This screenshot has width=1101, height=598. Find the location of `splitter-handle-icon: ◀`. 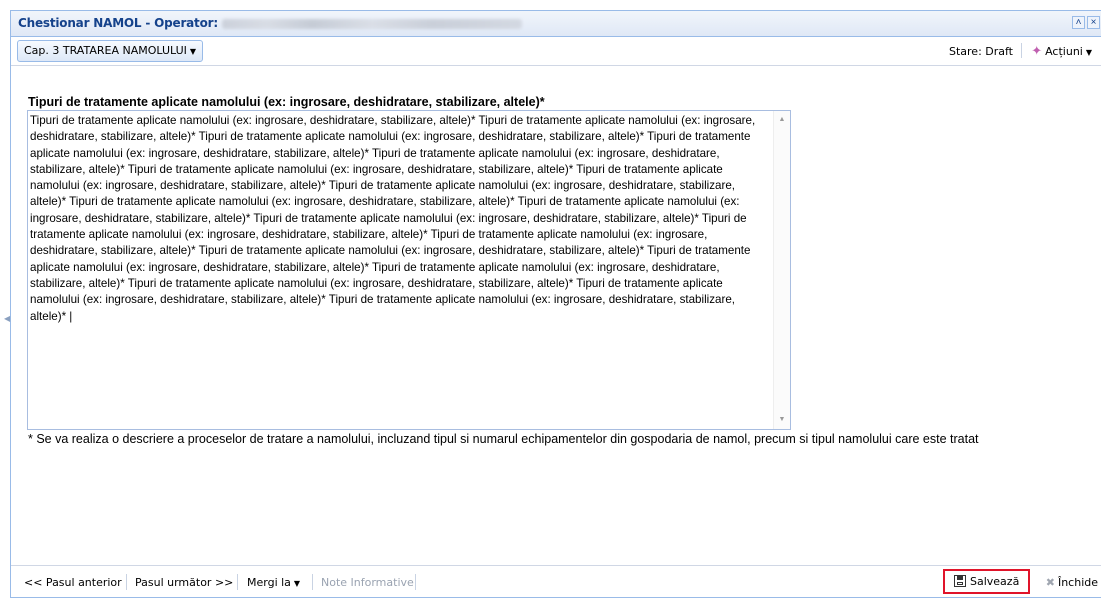

splitter-handle-icon: ◀ is located at coordinates (7, 318).